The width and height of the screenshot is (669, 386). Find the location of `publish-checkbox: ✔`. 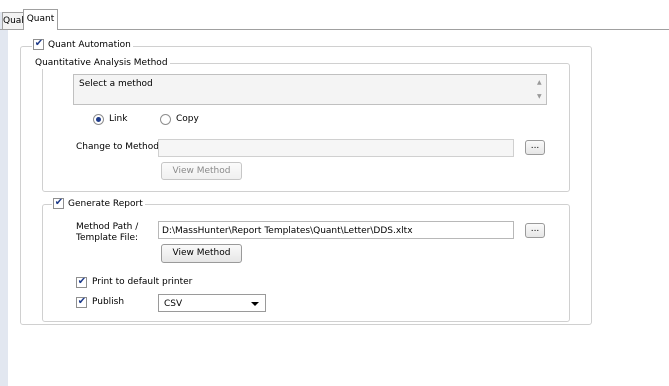

publish-checkbox: ✔ is located at coordinates (81, 302).